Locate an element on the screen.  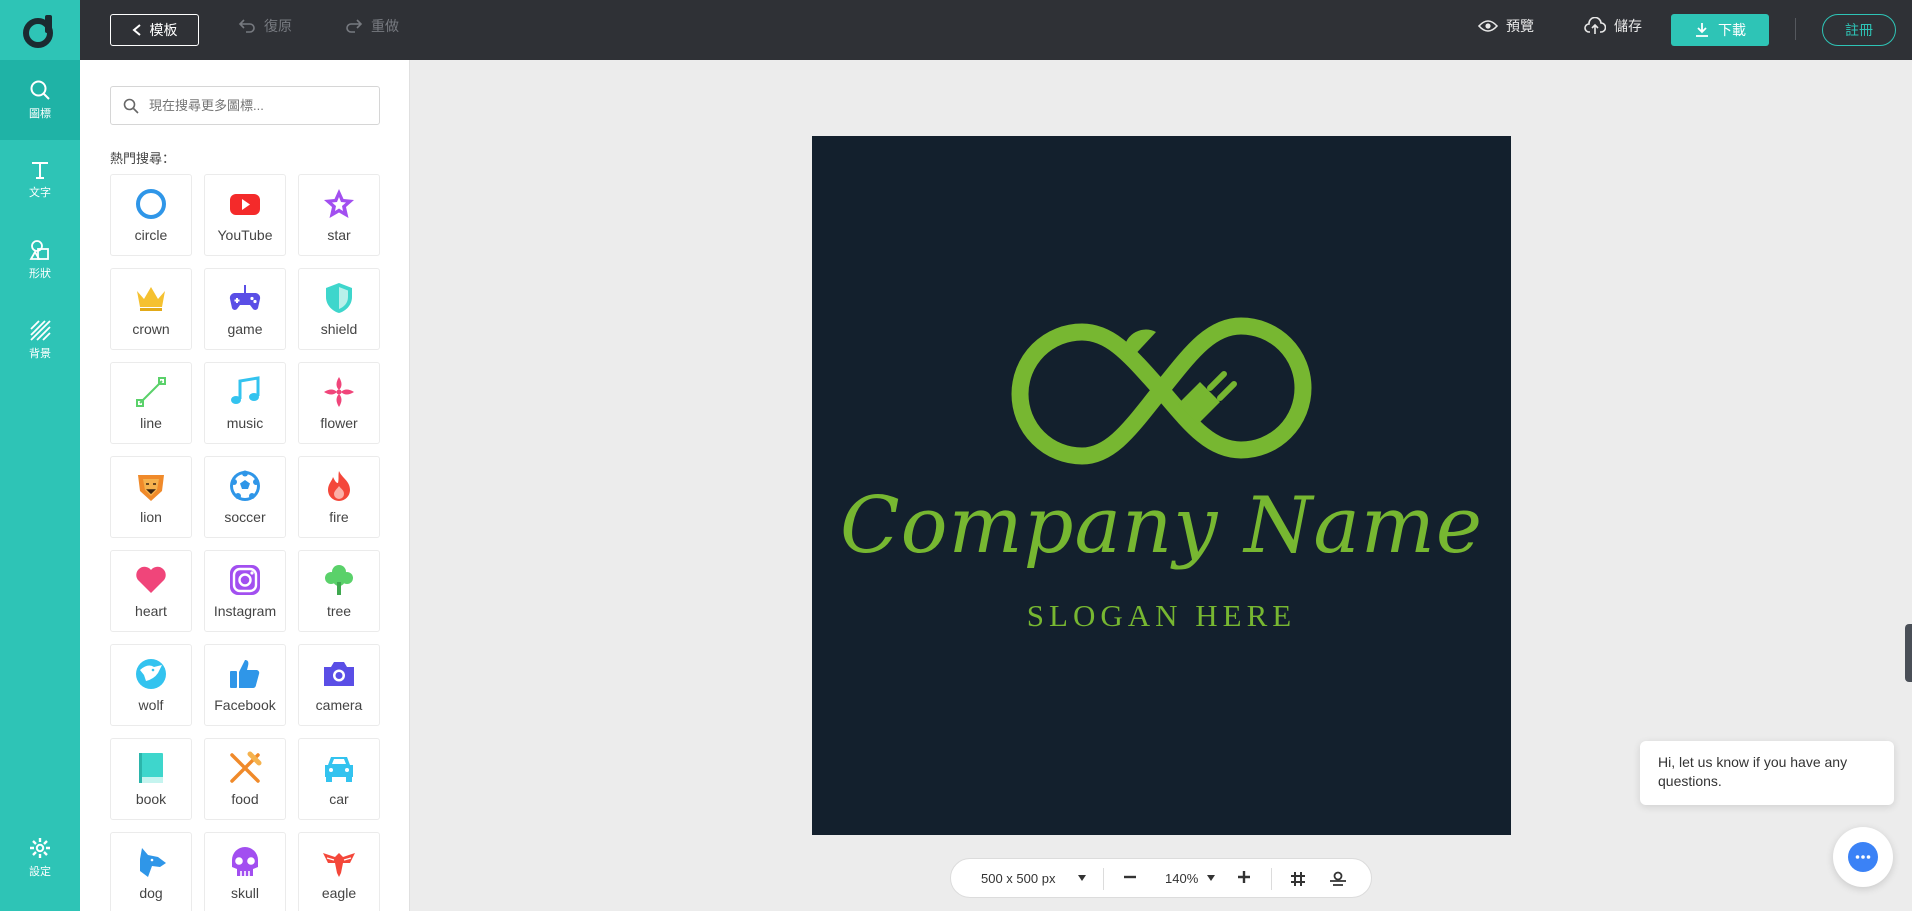
icon-tile-label: dog is located at coordinates (151, 893).